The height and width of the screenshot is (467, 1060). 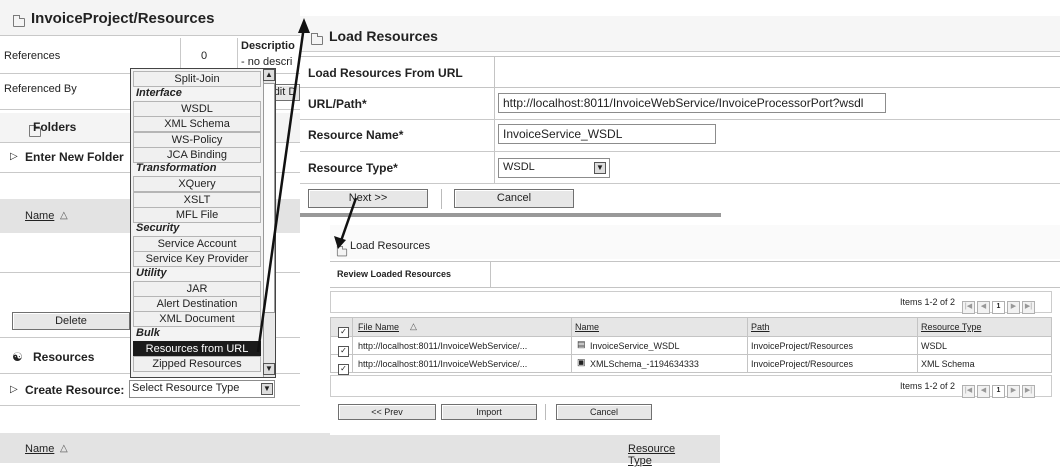 What do you see at coordinates (17, 357) in the screenshot?
I see `resources-icon: ☯` at bounding box center [17, 357].